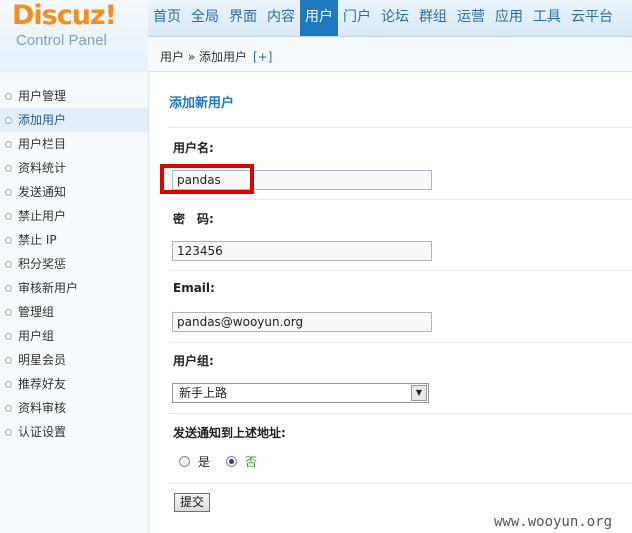  Describe the element at coordinates (281, 18) in the screenshot. I see `nav-content: 内容` at that location.